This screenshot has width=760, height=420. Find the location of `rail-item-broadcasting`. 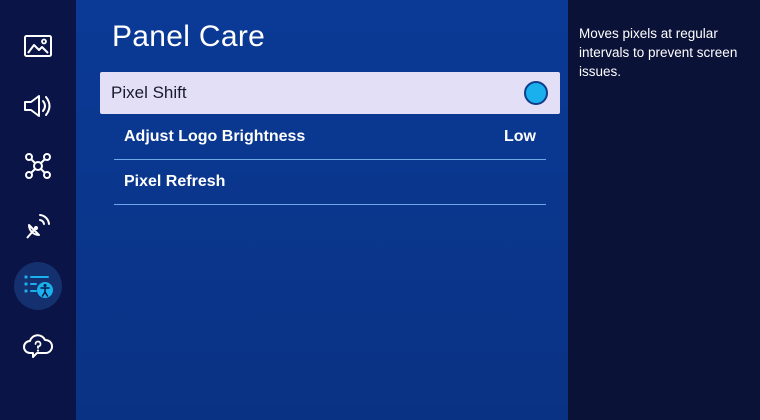

rail-item-broadcasting is located at coordinates (38, 226).